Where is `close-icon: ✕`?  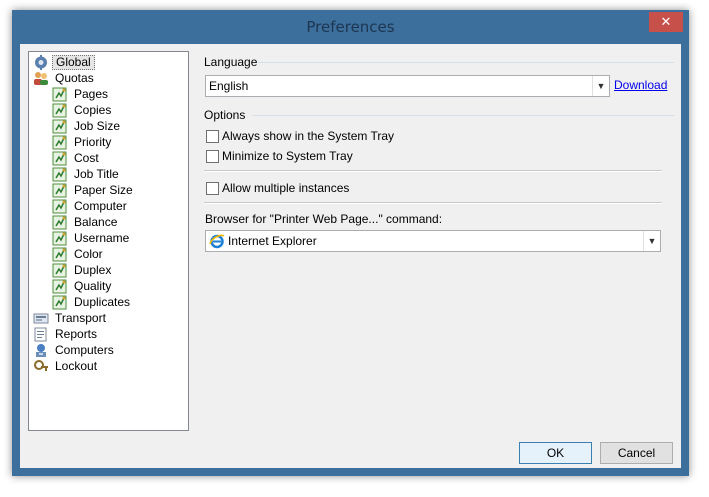 close-icon: ✕ is located at coordinates (666, 21).